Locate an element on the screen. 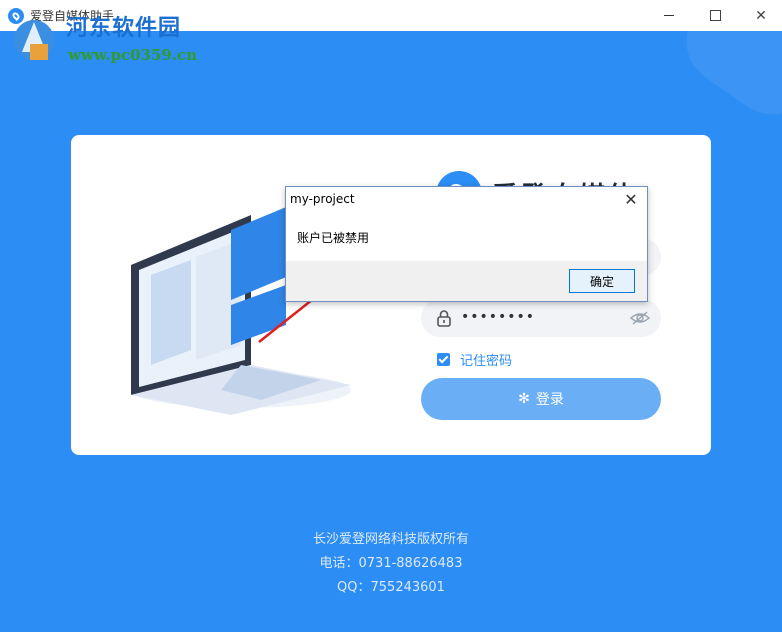  loading-spinner-icon: ✻ is located at coordinates (524, 399).